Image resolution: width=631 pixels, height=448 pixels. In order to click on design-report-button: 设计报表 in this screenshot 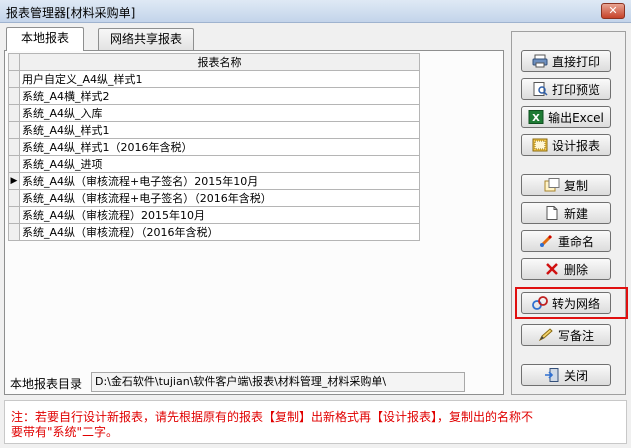, I will do `click(566, 145)`.